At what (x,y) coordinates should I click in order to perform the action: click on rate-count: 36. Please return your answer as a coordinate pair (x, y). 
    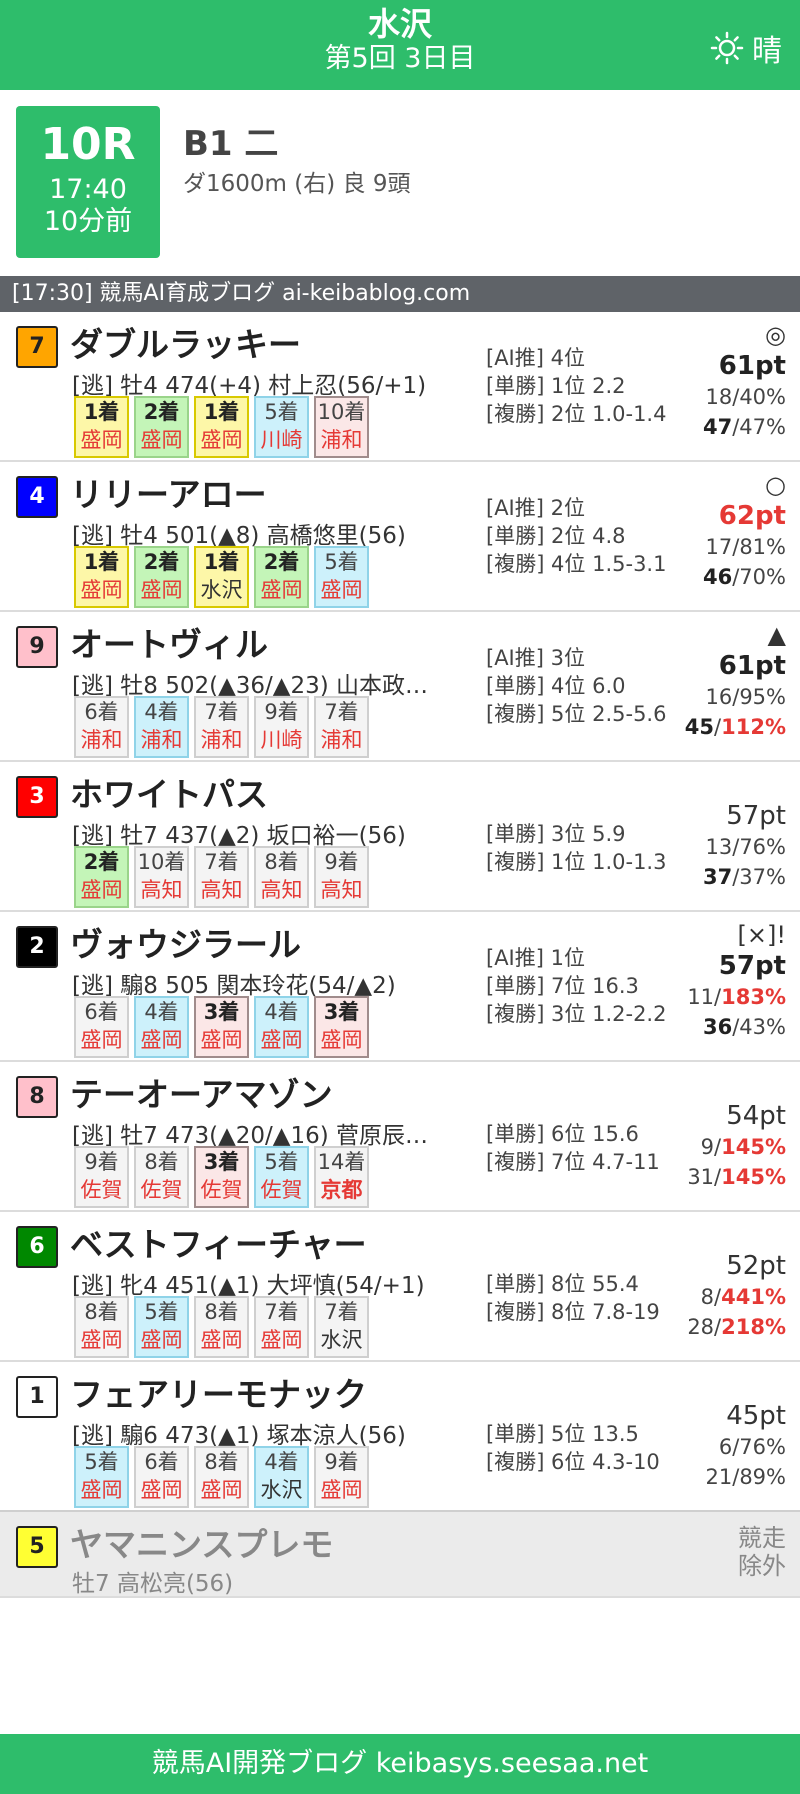
    Looking at the image, I should click on (718, 1027).